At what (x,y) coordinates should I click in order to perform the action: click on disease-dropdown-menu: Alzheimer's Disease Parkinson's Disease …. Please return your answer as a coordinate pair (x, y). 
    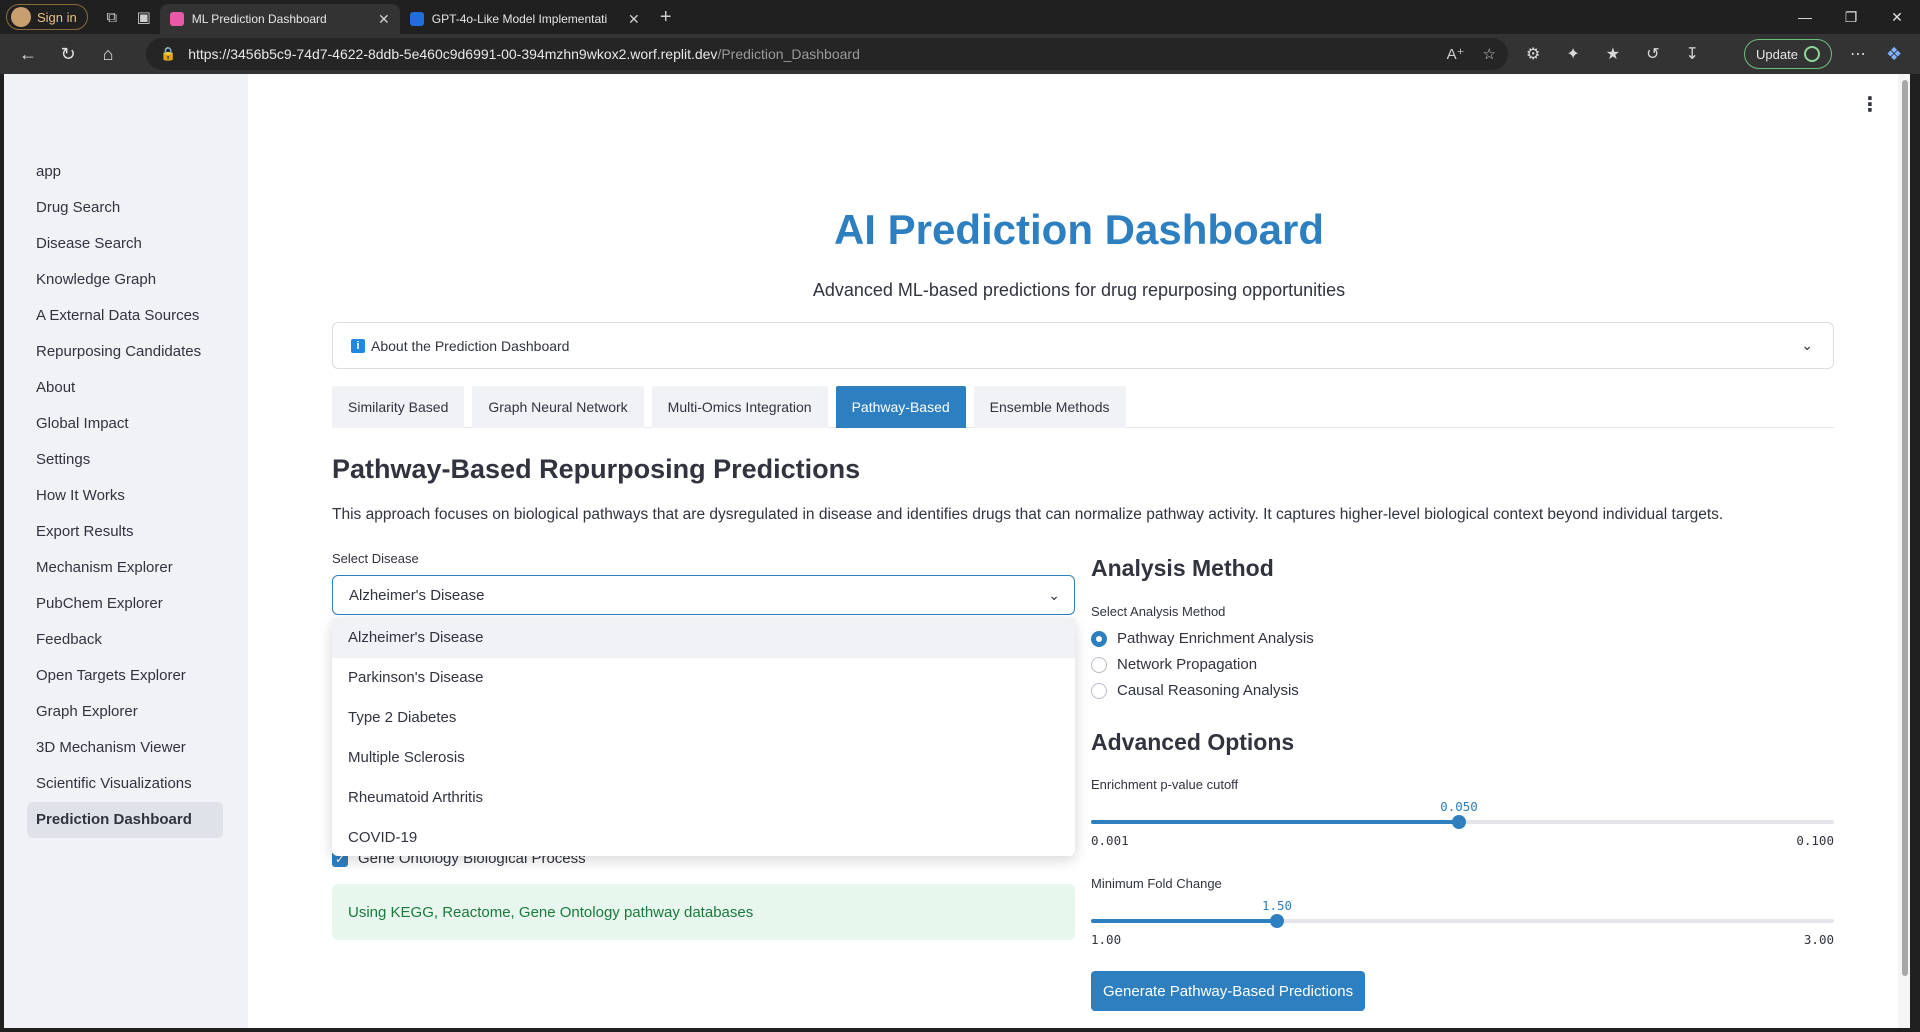
    Looking at the image, I should click on (703, 737).